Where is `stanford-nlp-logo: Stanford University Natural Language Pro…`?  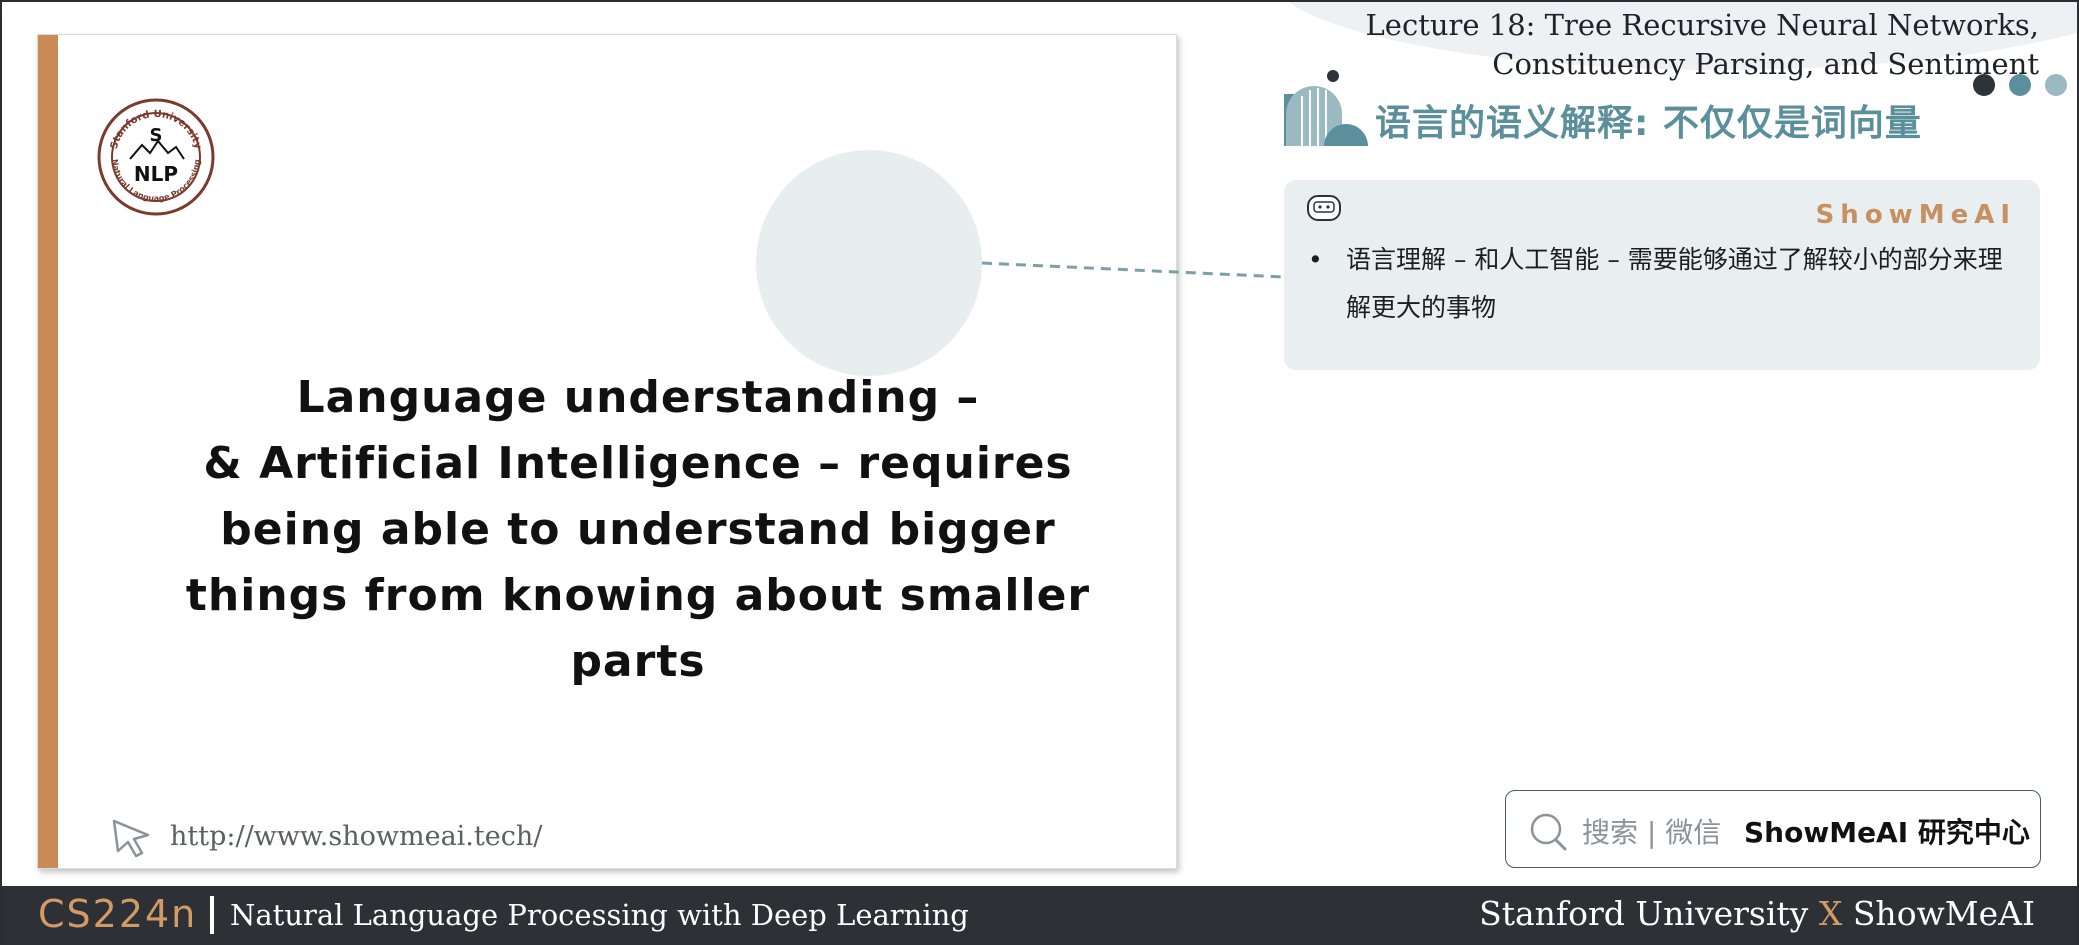 stanford-nlp-logo: Stanford University Natural Language Pro… is located at coordinates (156, 157).